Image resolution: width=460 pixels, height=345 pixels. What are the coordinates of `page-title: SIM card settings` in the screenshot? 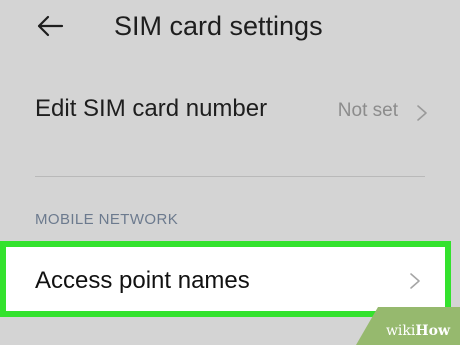 It's located at (218, 26).